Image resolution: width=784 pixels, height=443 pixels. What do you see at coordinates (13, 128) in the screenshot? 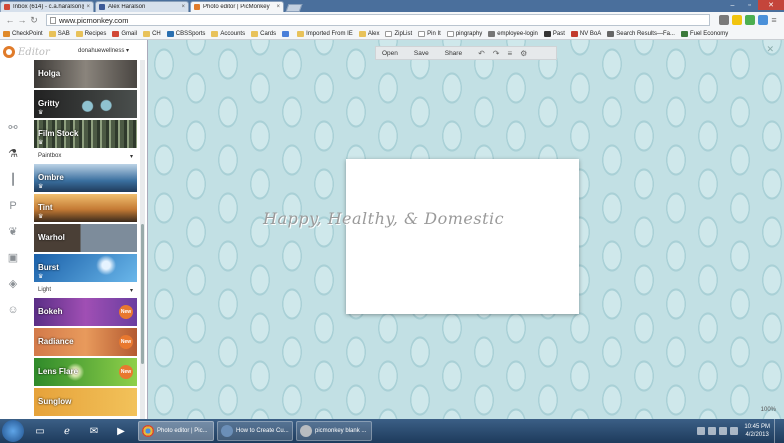
I see `basic-edits-icon: ⚯` at bounding box center [13, 128].